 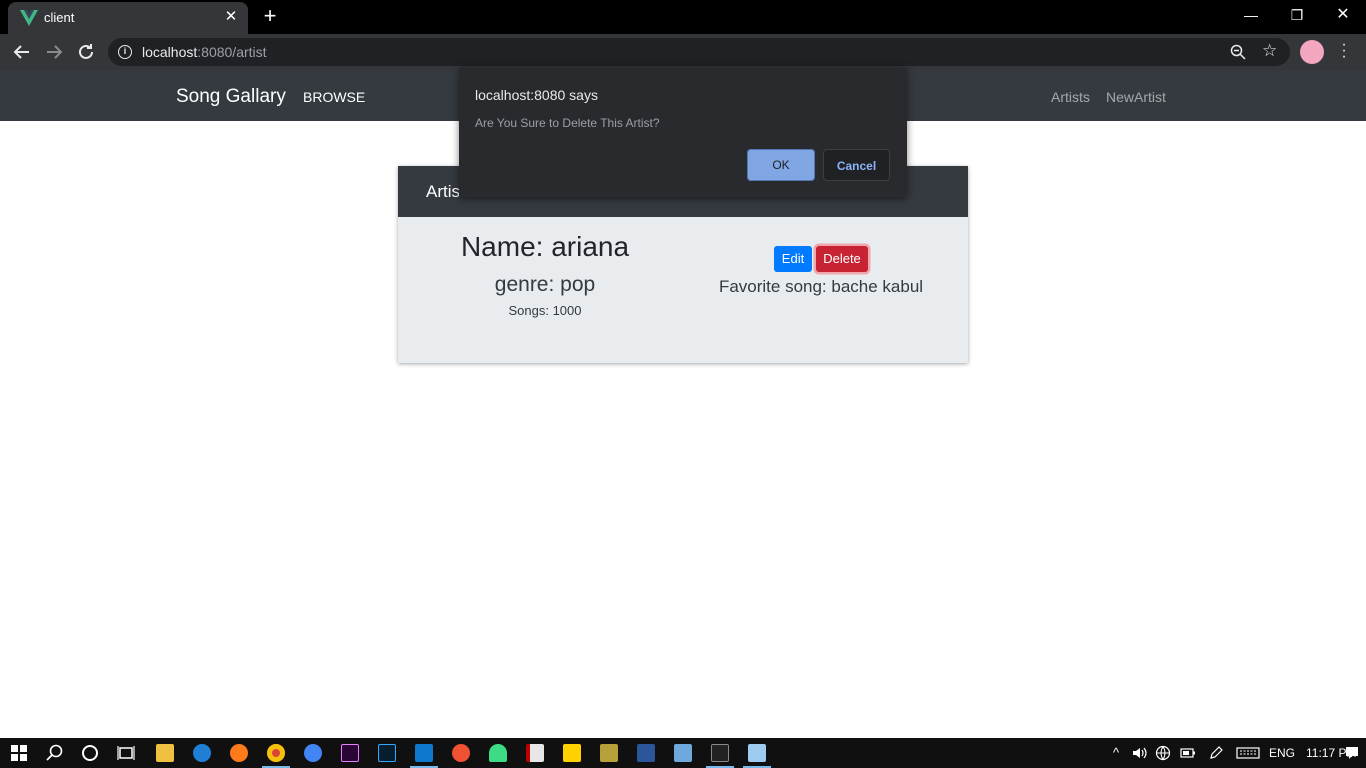 I want to click on browser-tab: client ✕, so click(x=128, y=18).